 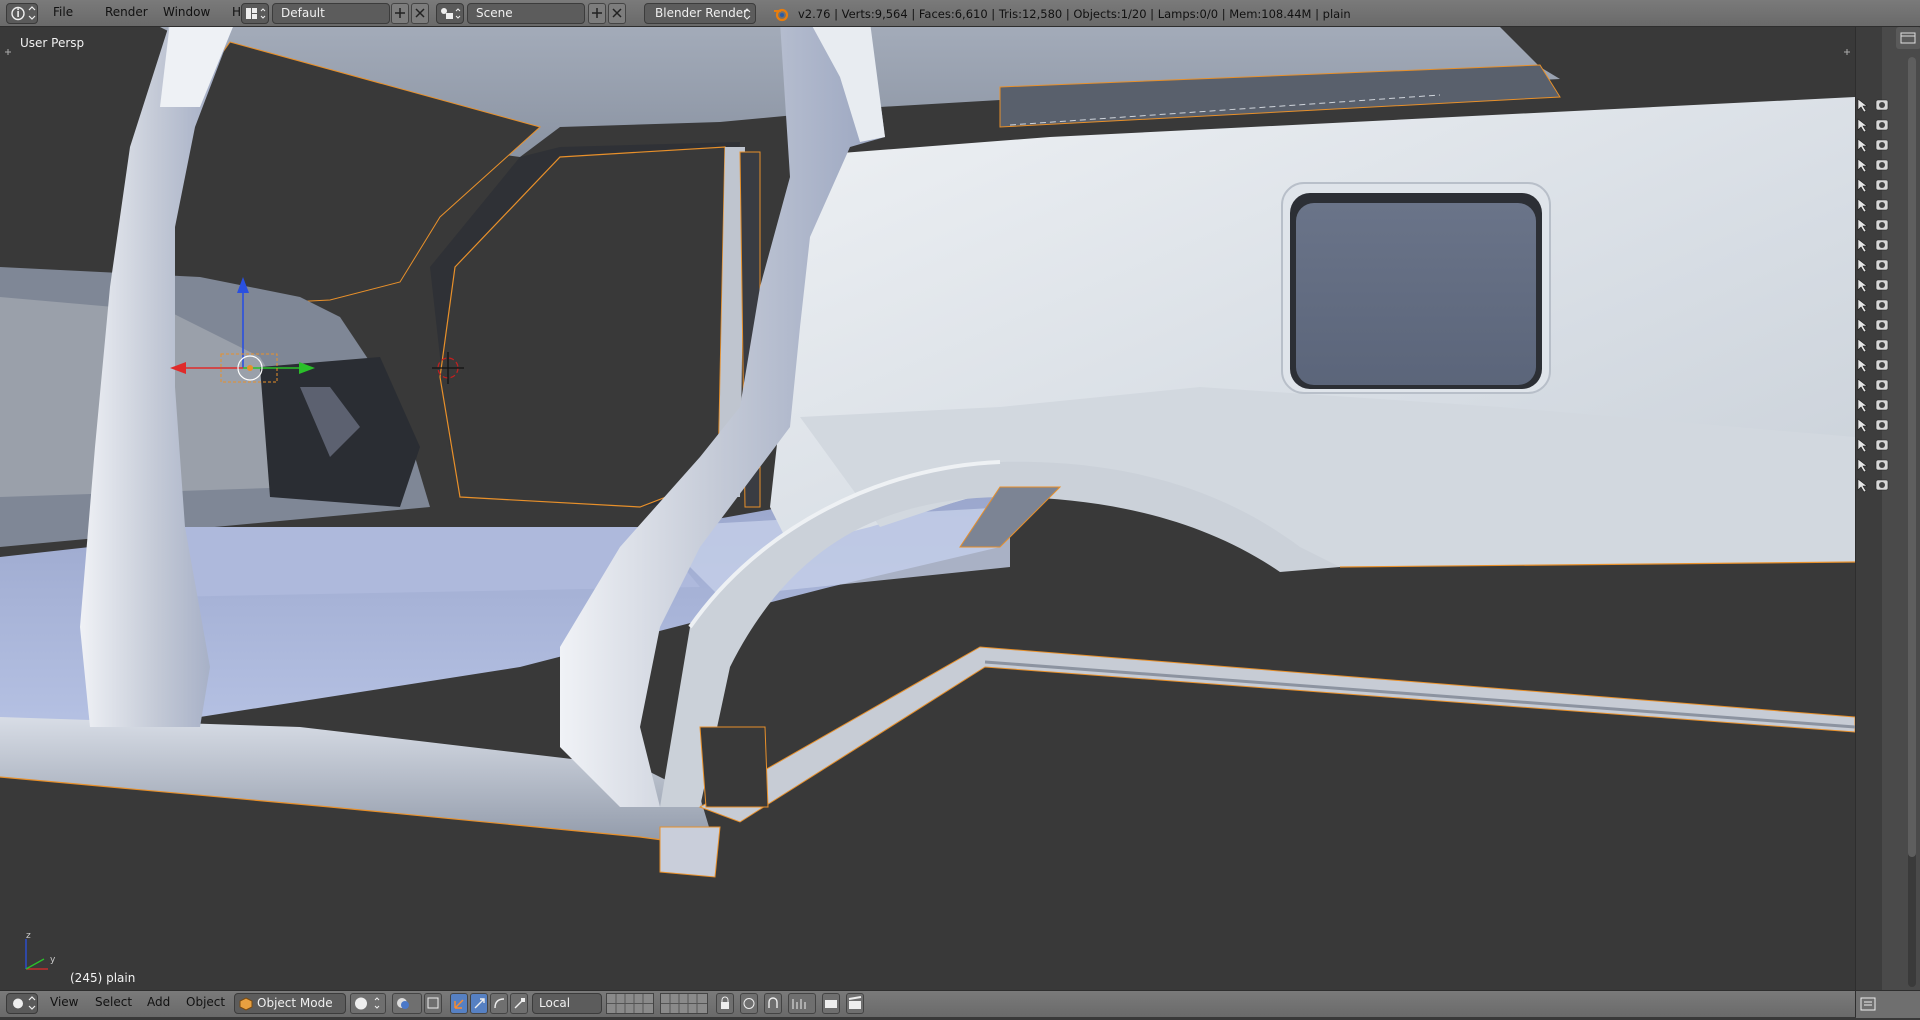 What do you see at coordinates (700, 13) in the screenshot?
I see `render-engine-dropdown: Blender Render` at bounding box center [700, 13].